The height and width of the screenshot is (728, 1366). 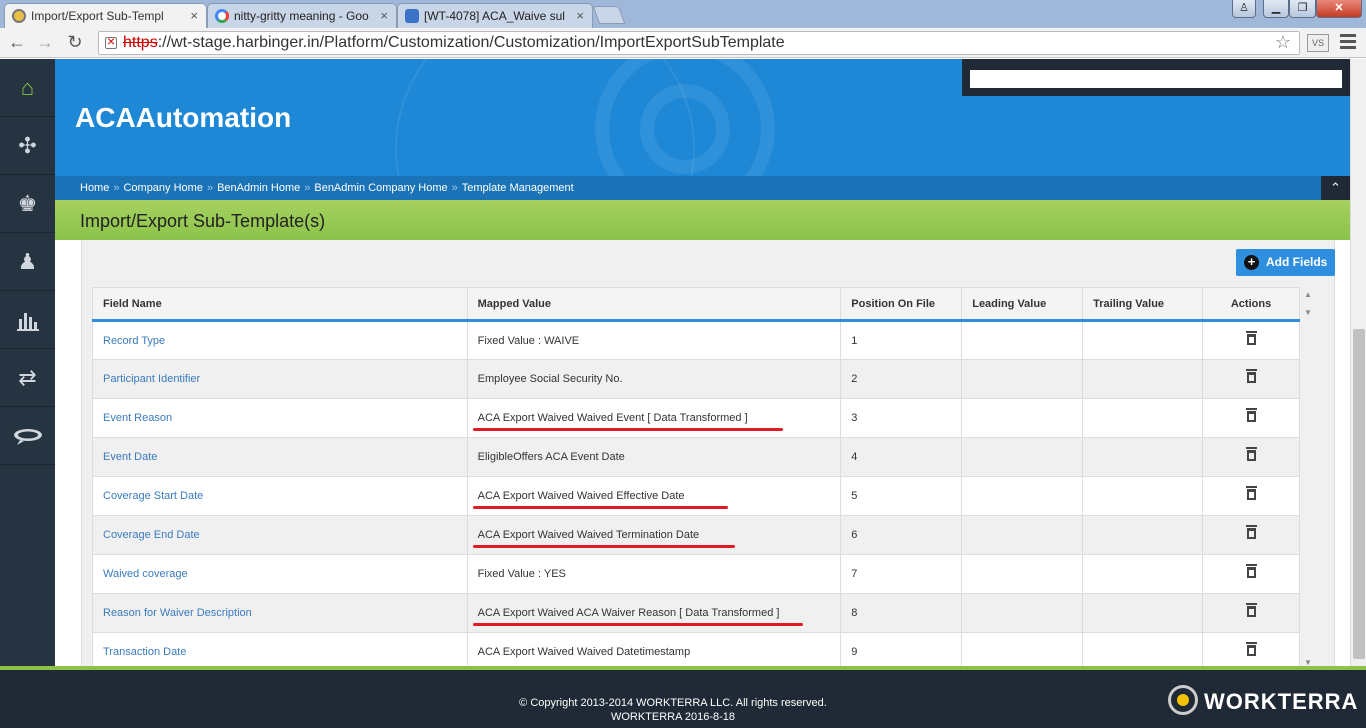 I want to click on breadcrumb-template-management: Template Management, so click(x=518, y=188).